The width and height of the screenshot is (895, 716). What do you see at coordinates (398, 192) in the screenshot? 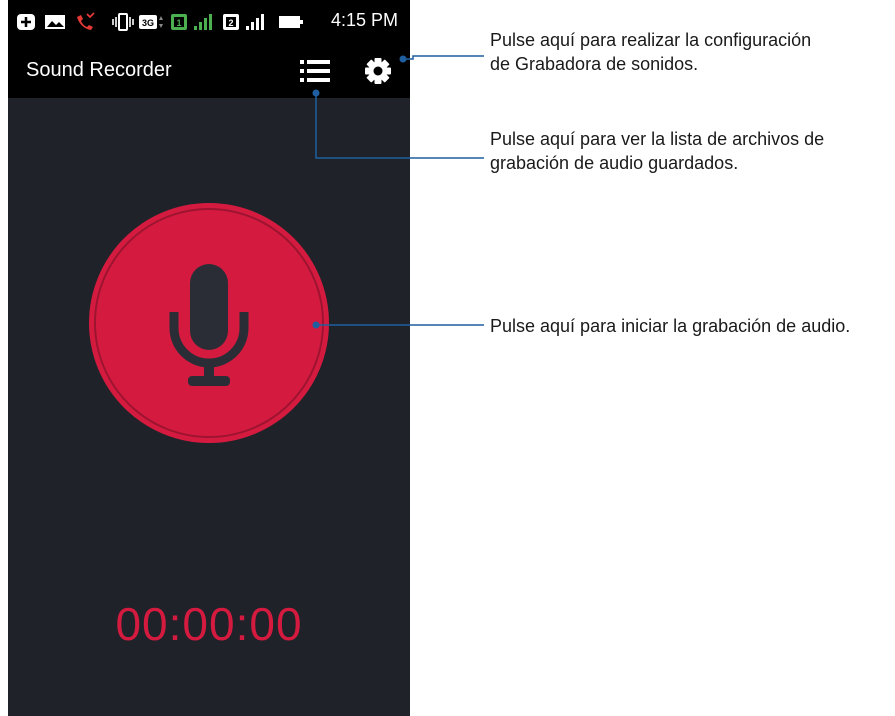
I see `callout-lines` at bounding box center [398, 192].